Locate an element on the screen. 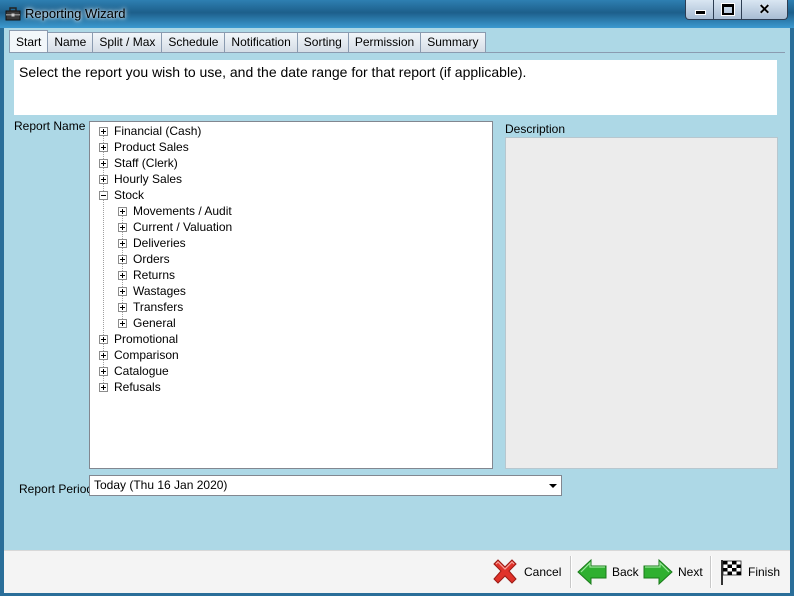 The height and width of the screenshot is (596, 794). window-title: Reporting Wizard is located at coordinates (75, 13).